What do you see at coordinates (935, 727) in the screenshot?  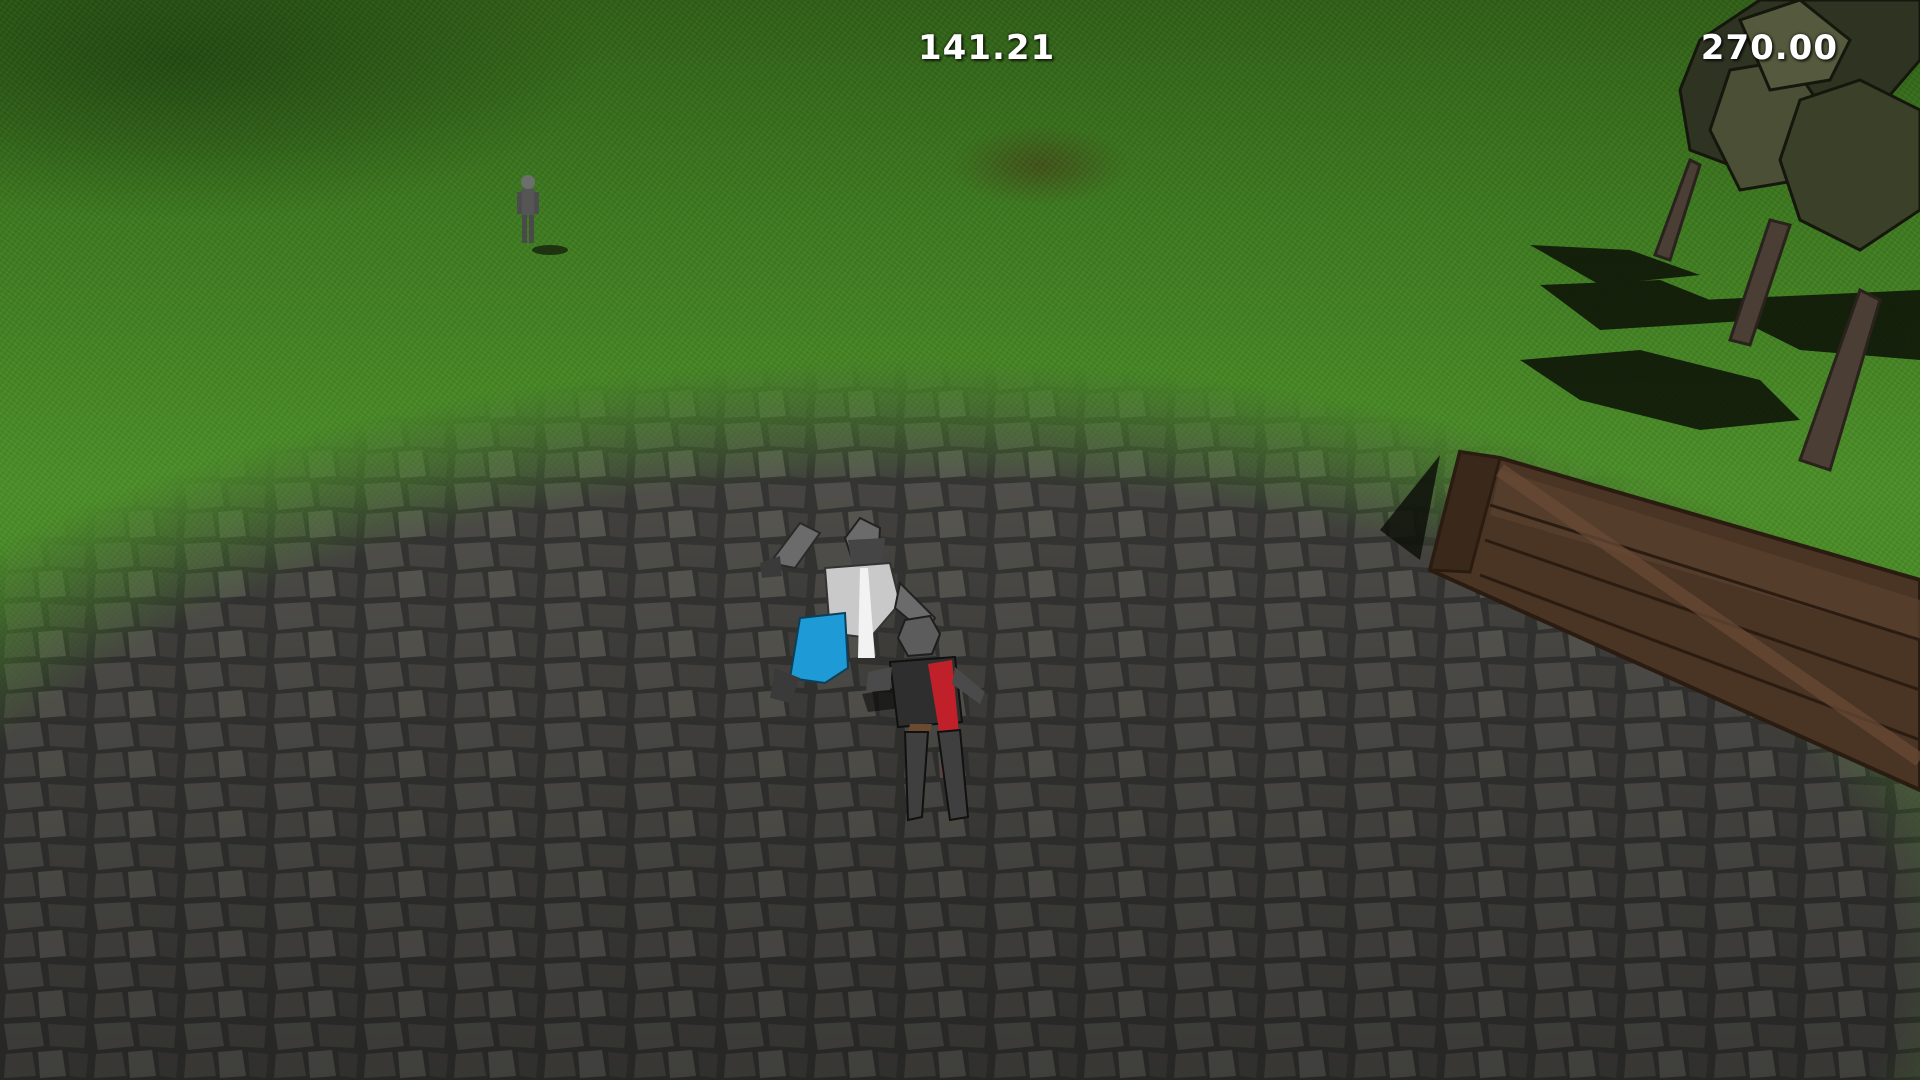 I see `enemy-knight-red` at bounding box center [935, 727].